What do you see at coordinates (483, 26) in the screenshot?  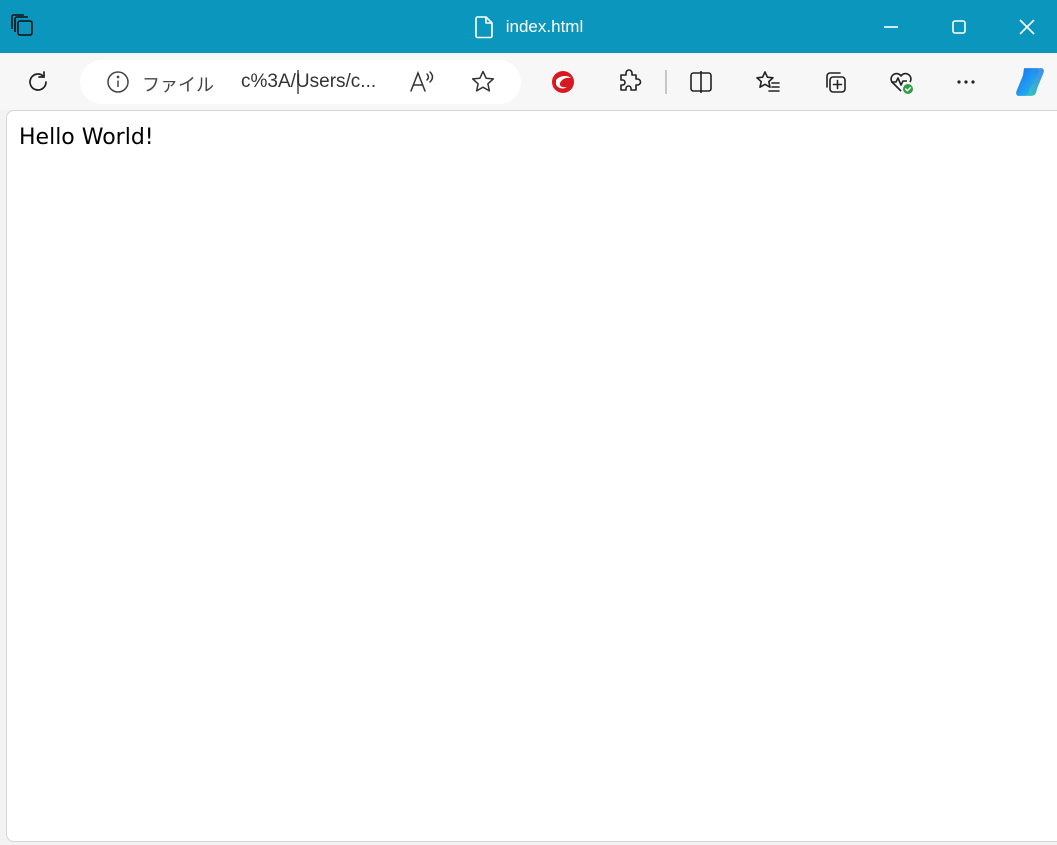 I see `file-icon` at bounding box center [483, 26].